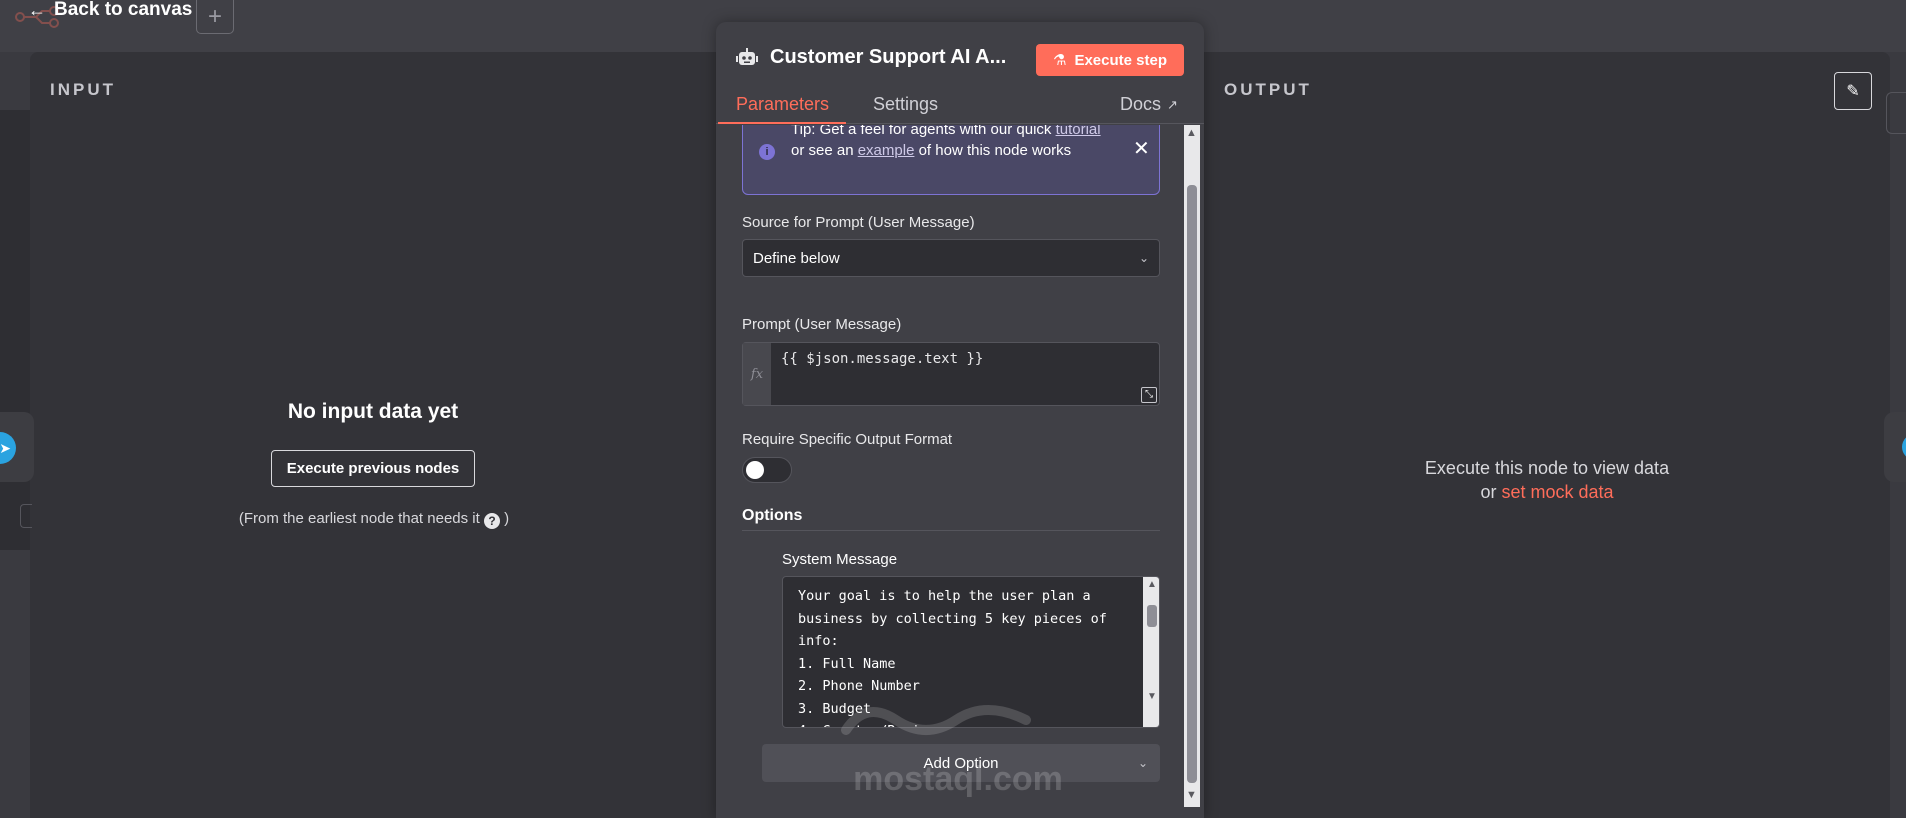 The width and height of the screenshot is (1906, 818). What do you see at coordinates (491, 521) in the screenshot?
I see `question-icon: ?` at bounding box center [491, 521].